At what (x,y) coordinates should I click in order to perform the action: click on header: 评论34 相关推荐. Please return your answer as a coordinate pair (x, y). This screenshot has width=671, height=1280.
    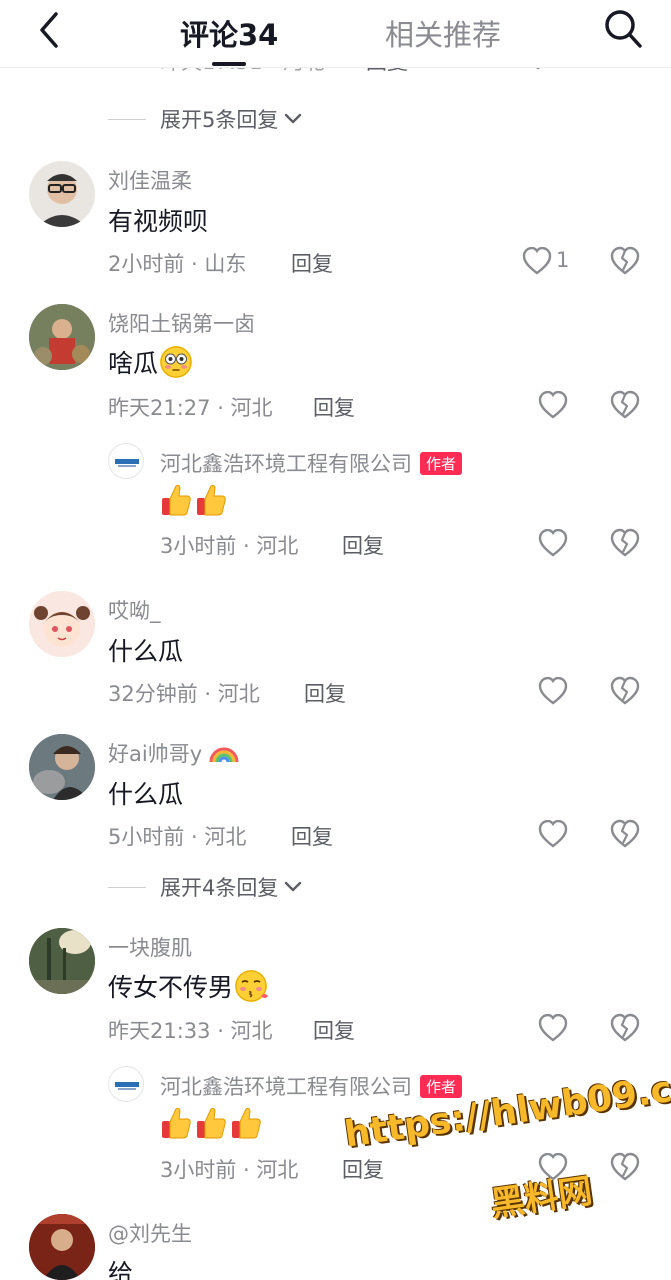
    Looking at the image, I should click on (335, 34).